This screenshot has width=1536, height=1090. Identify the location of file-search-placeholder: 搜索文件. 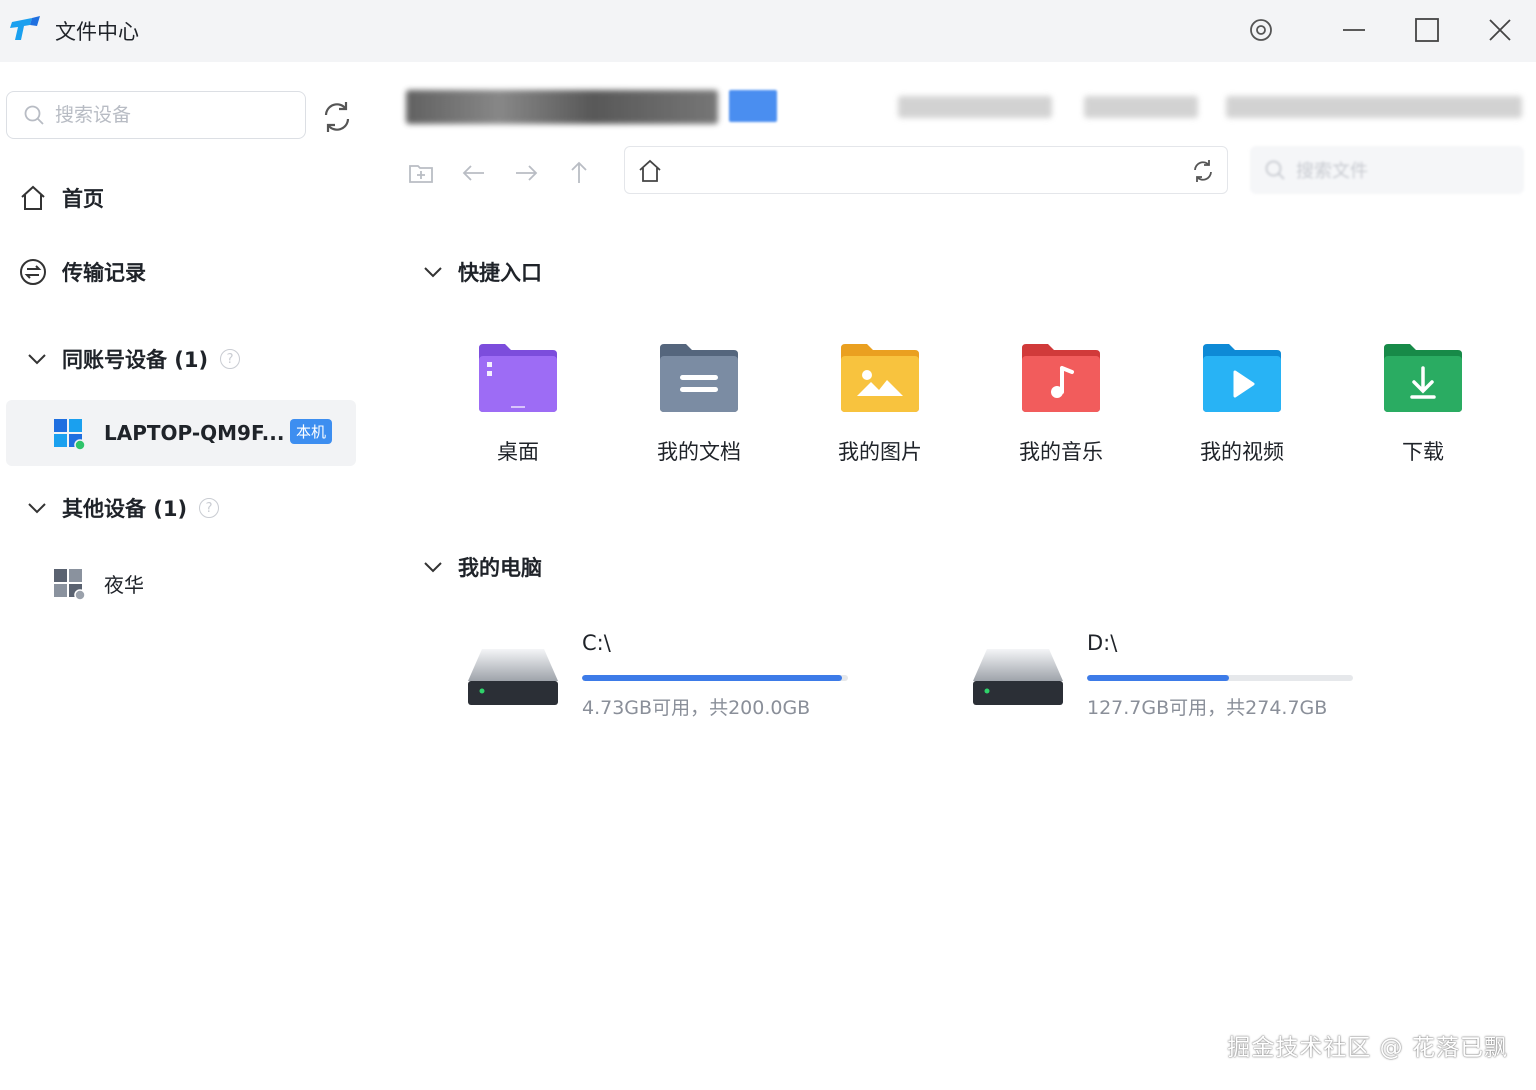
(1332, 171).